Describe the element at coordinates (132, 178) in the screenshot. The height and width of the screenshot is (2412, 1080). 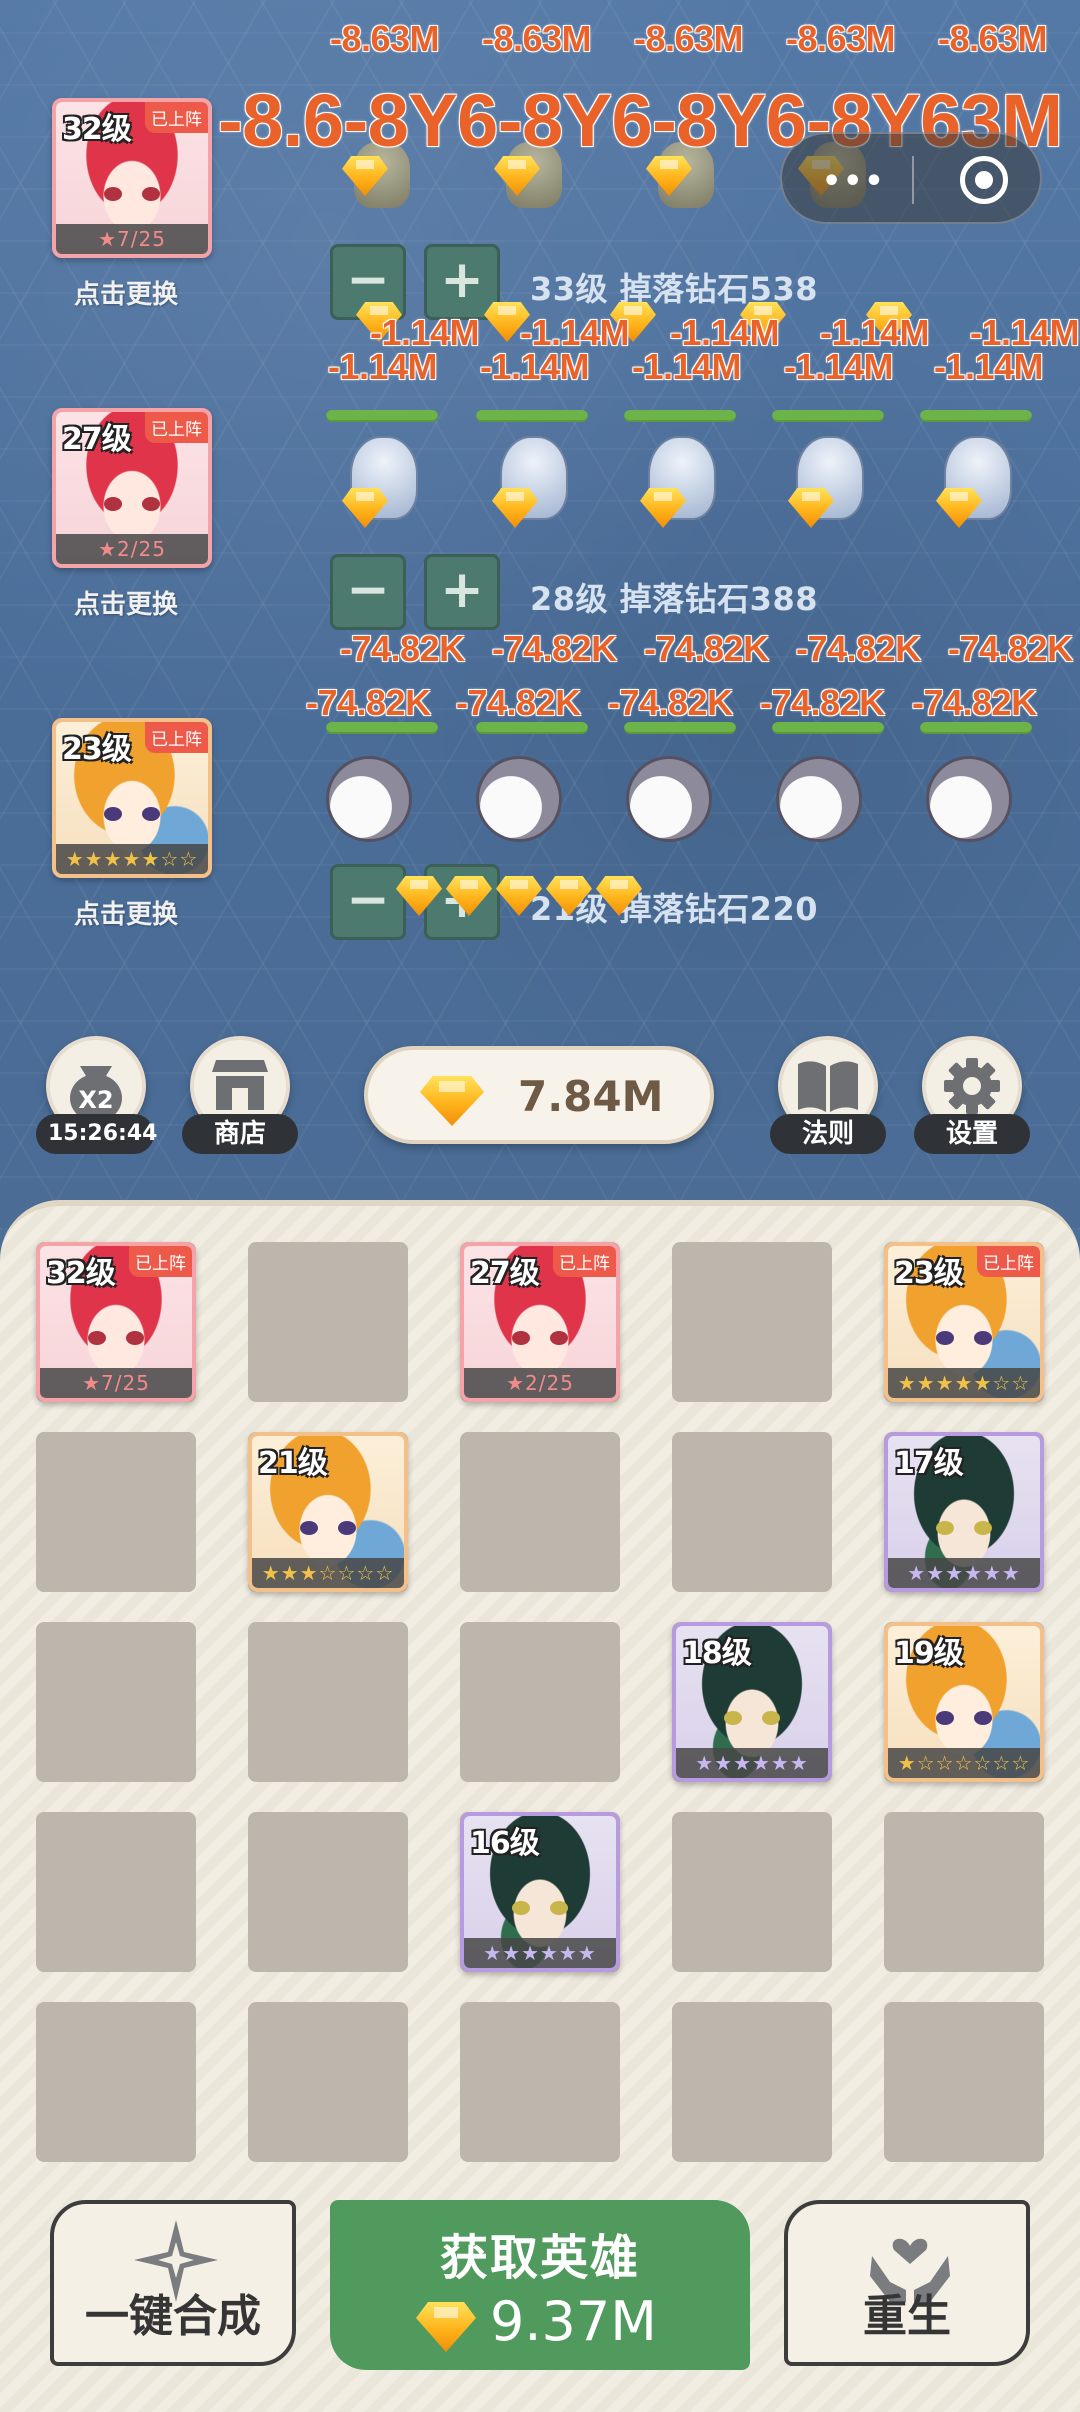
I see `active-hero-slot: 32级 已上阵 ★7/25` at that location.